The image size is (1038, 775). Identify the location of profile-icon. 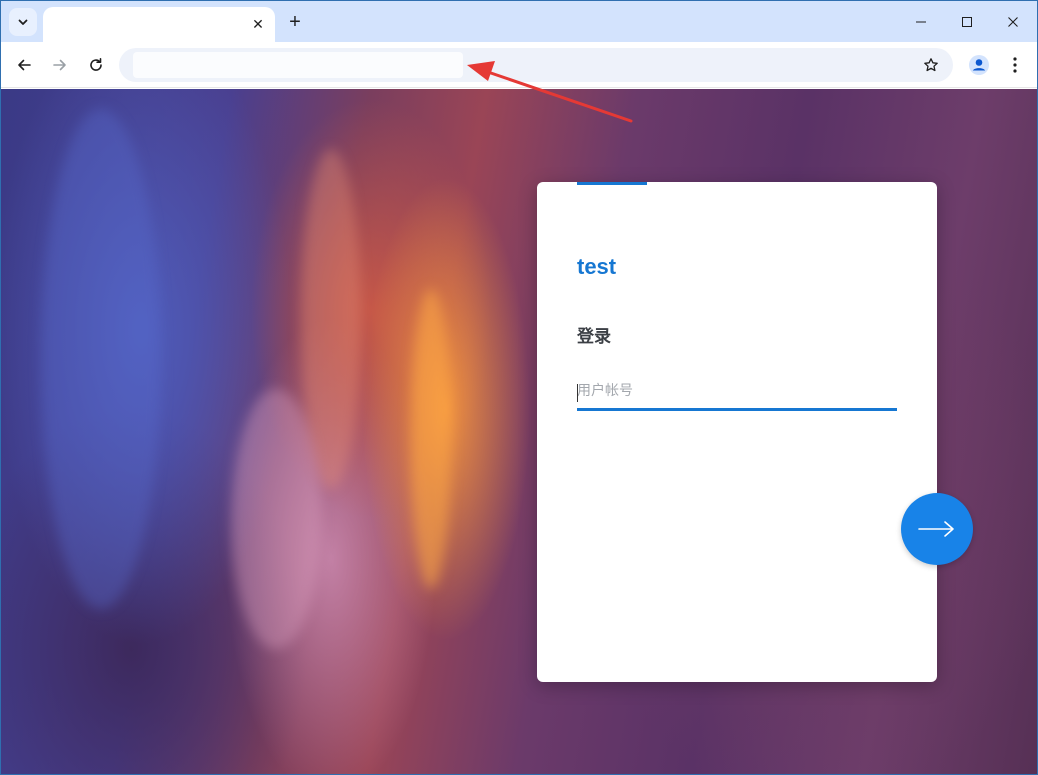
(979, 65).